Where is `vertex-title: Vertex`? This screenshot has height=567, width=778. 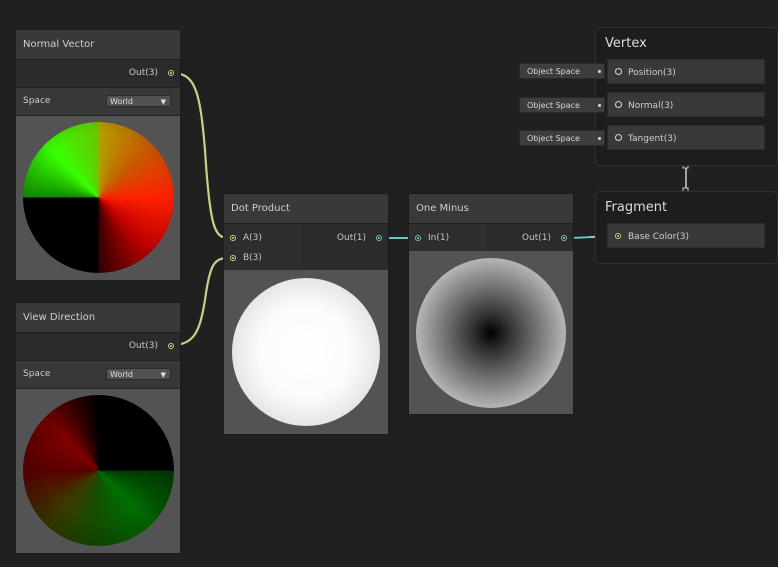 vertex-title: Vertex is located at coordinates (626, 43).